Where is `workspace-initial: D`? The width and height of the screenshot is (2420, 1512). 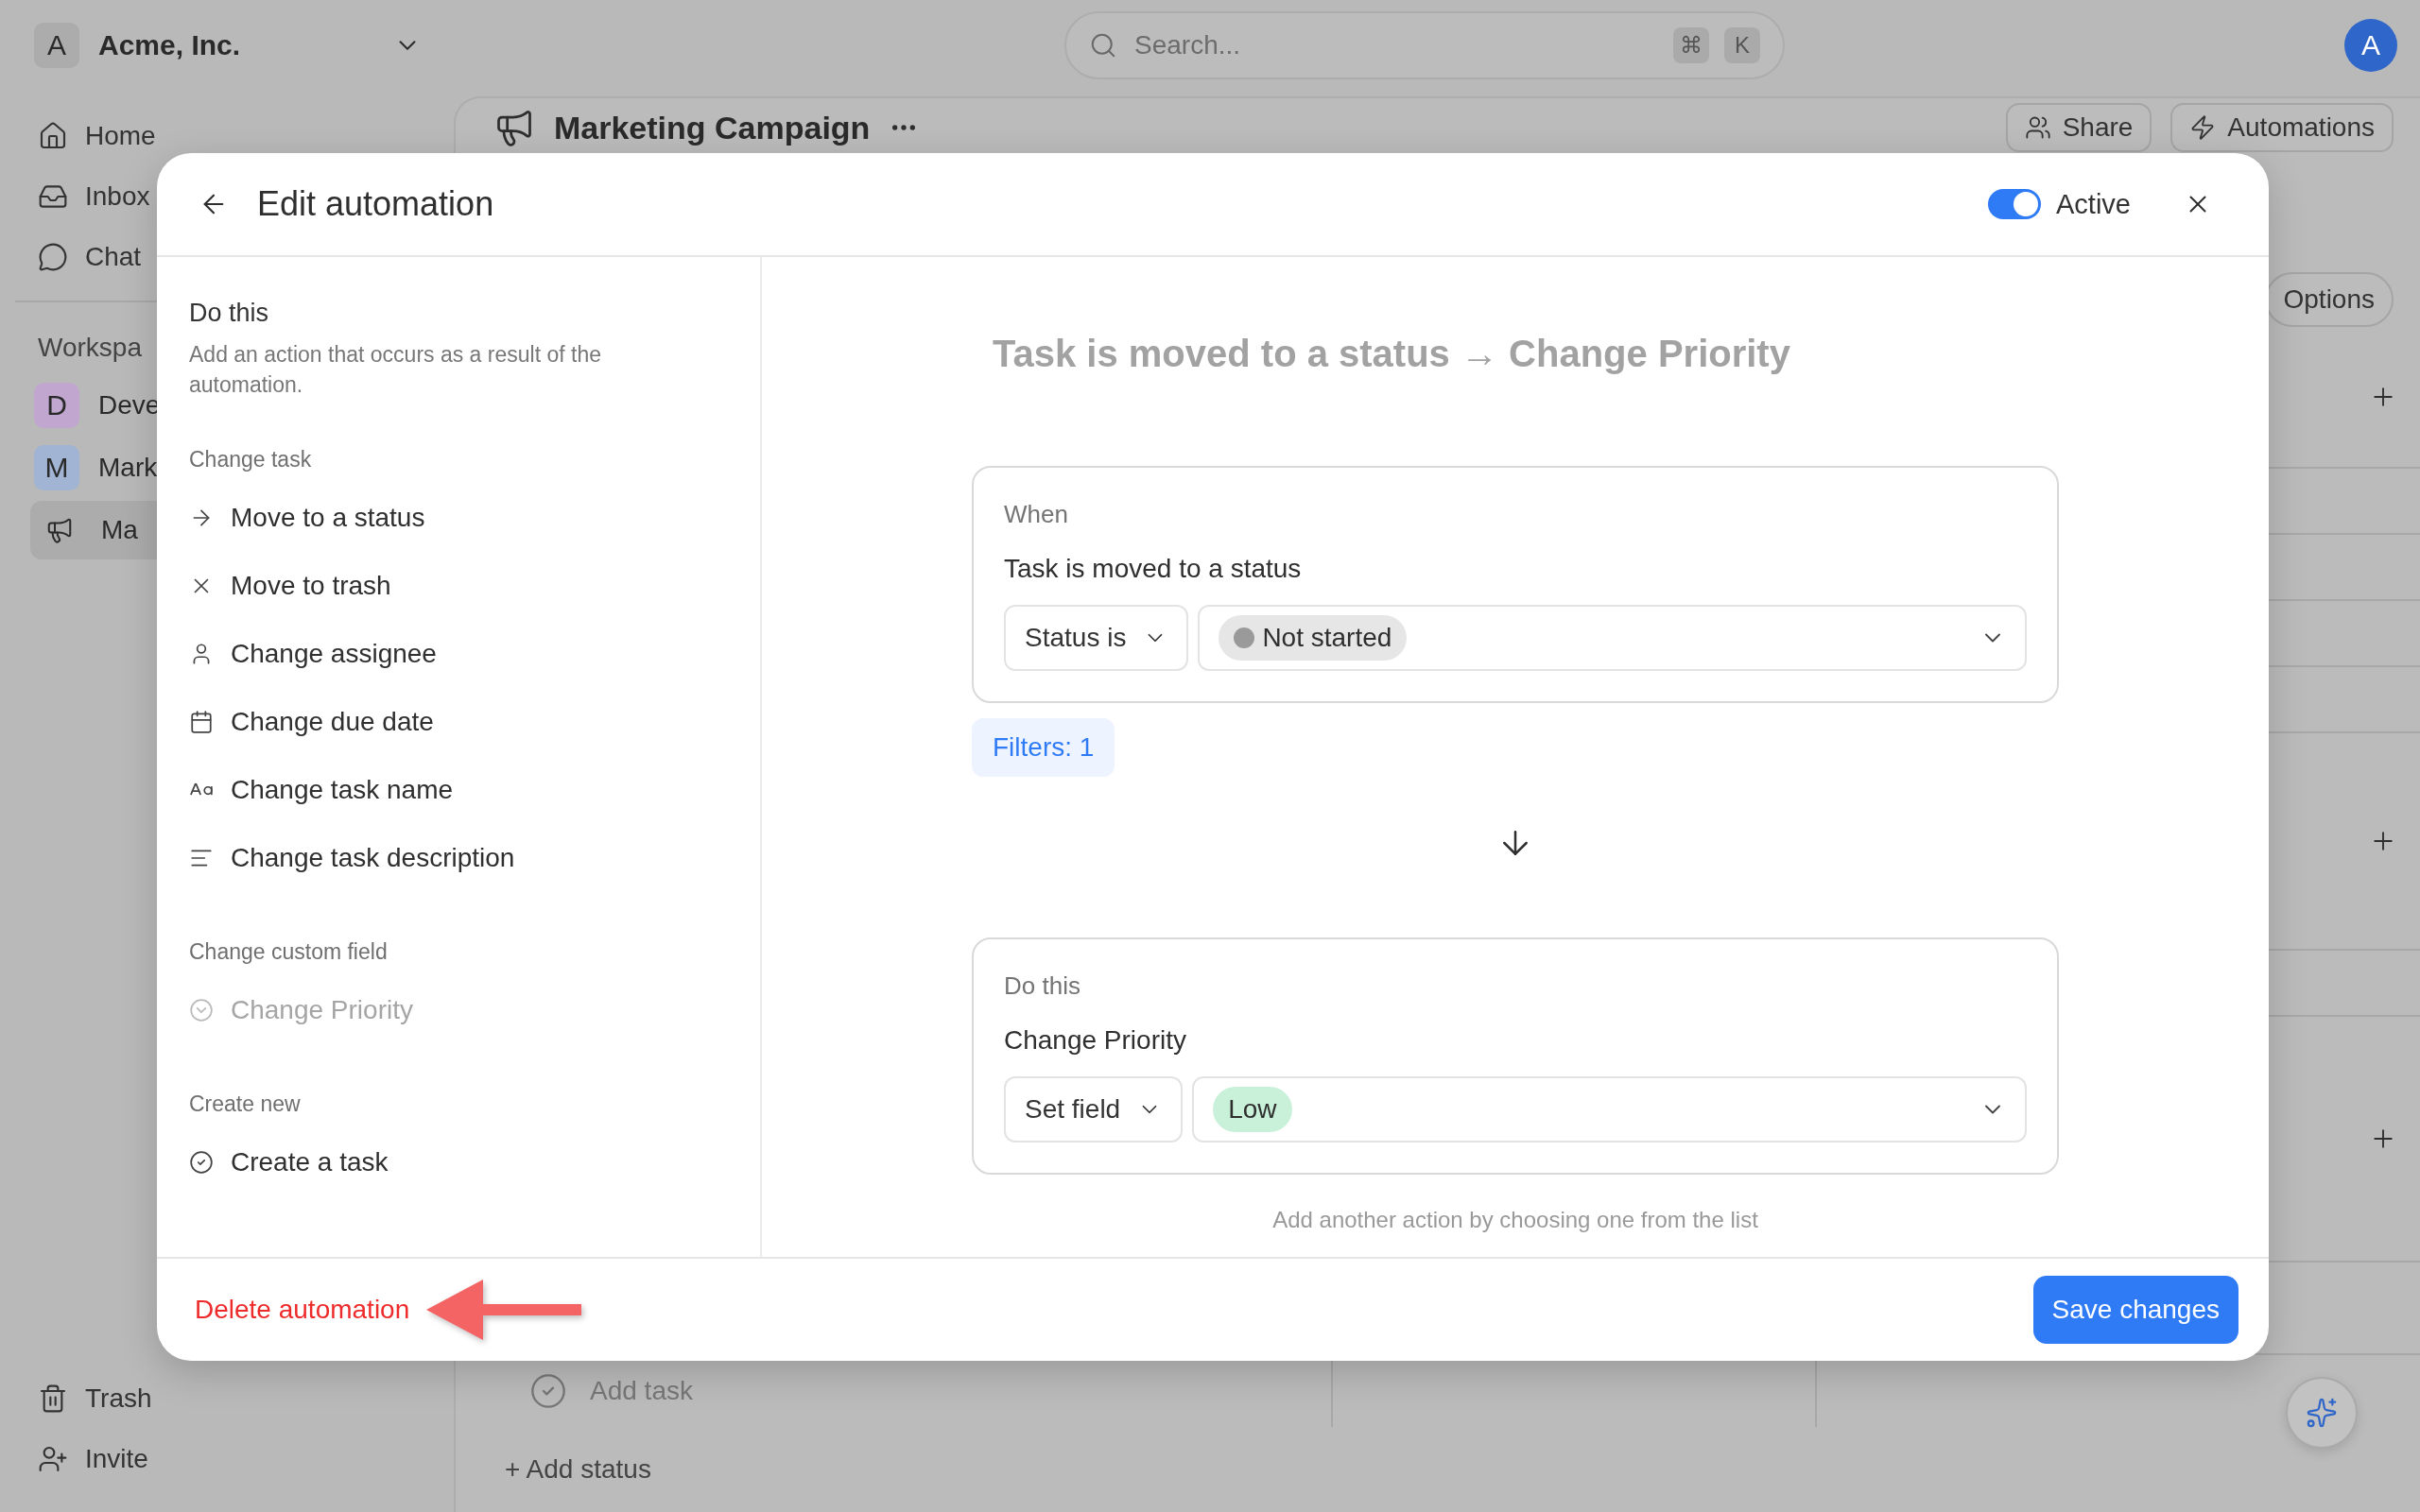 workspace-initial: D is located at coordinates (56, 405).